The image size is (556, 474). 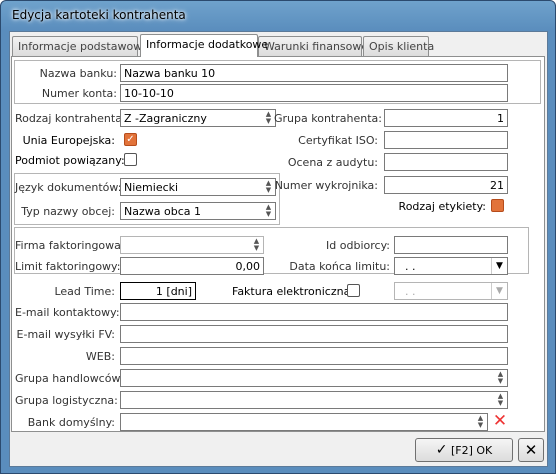 What do you see at coordinates (314, 334) in the screenshot?
I see `invoice-email-input` at bounding box center [314, 334].